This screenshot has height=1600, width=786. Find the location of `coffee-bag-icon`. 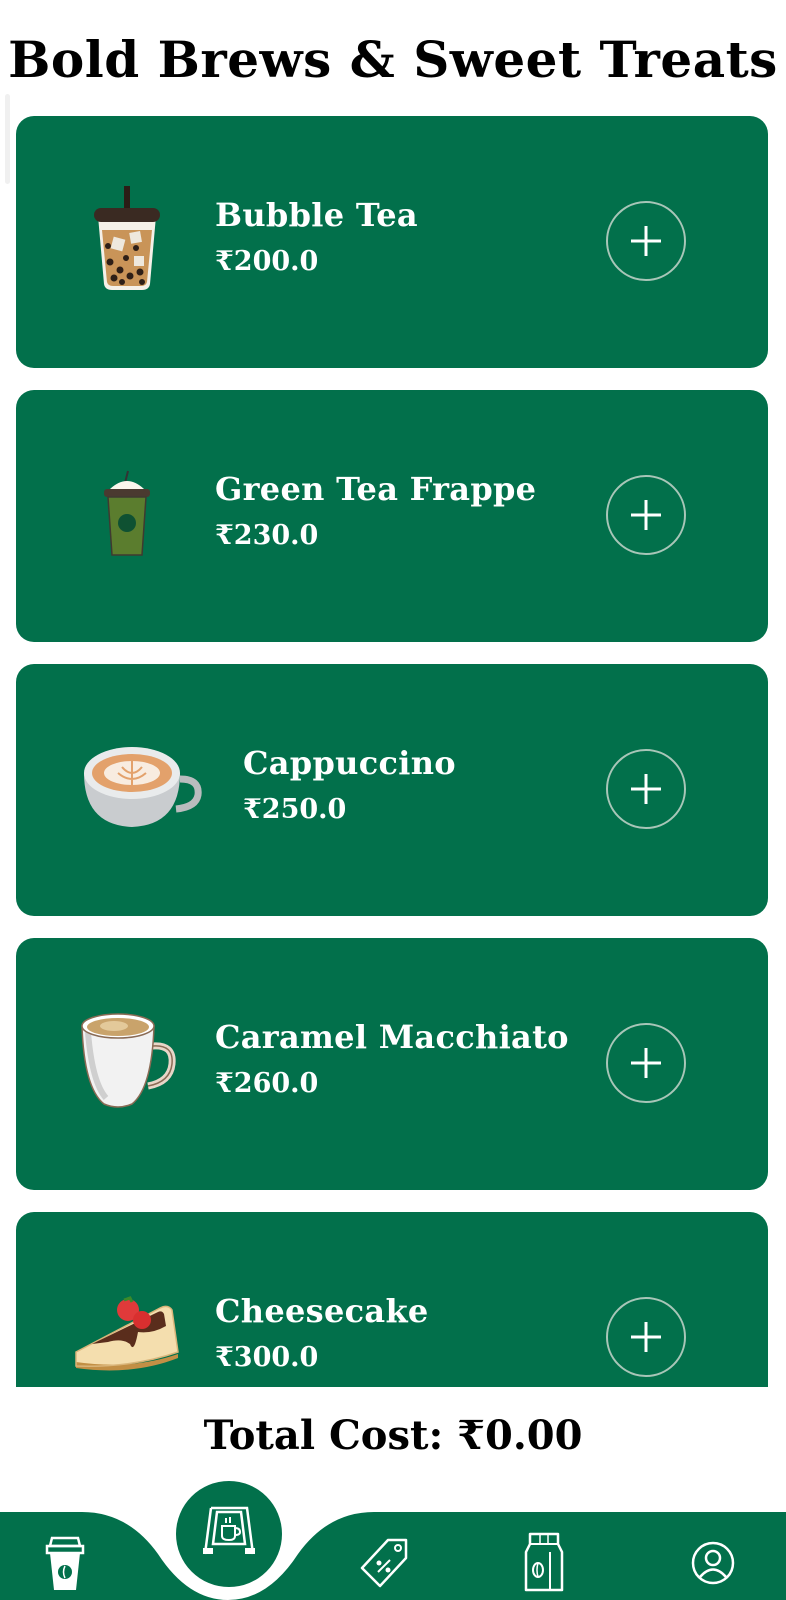

coffee-bag-icon is located at coordinates (544, 1564).